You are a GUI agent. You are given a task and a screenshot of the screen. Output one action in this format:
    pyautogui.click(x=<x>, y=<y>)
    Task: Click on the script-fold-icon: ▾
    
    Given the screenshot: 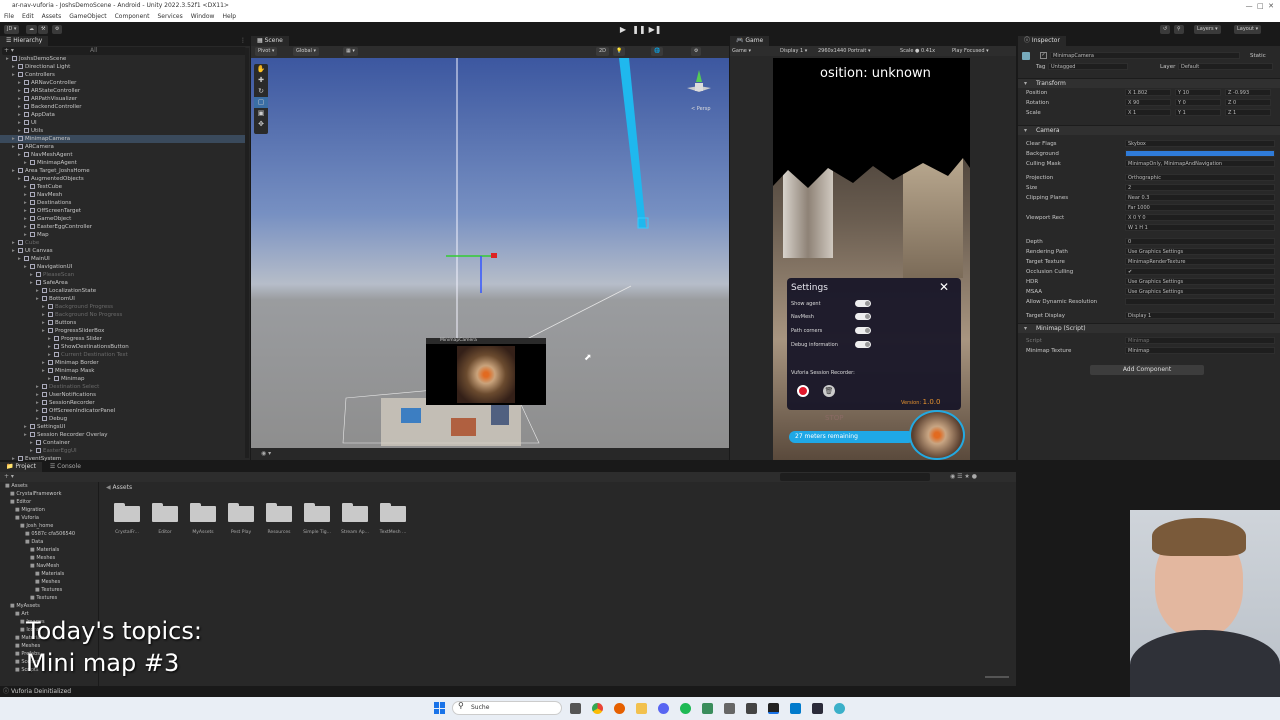 What is the action you would take?
    pyautogui.click(x=1025, y=328)
    